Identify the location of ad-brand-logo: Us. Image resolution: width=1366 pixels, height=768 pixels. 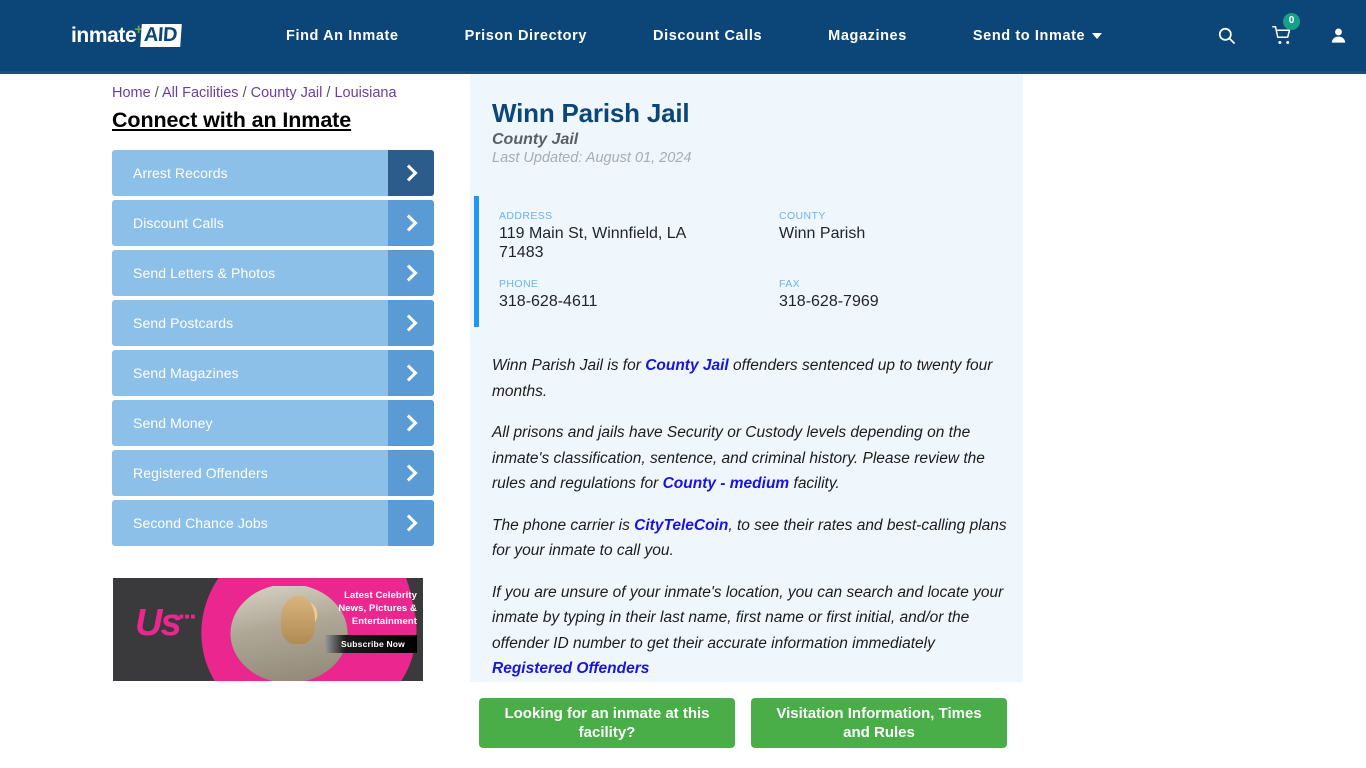
(158, 623).